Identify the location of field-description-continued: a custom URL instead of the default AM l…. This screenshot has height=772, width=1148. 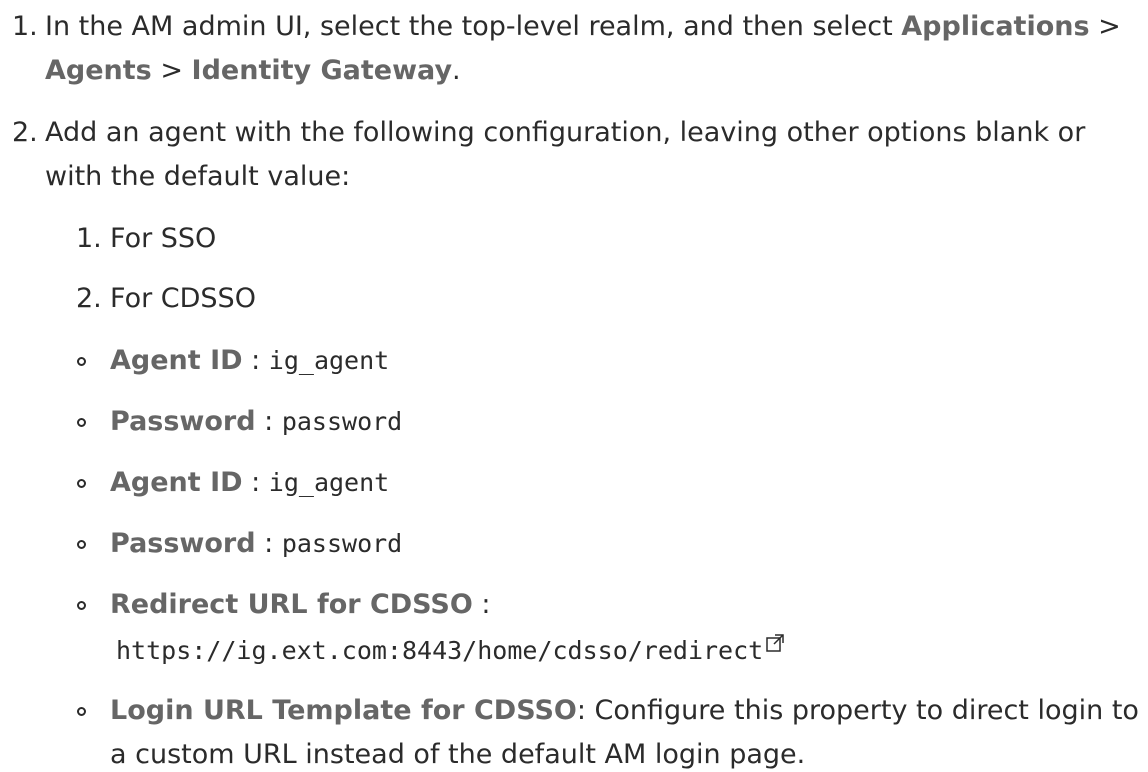
(458, 754).